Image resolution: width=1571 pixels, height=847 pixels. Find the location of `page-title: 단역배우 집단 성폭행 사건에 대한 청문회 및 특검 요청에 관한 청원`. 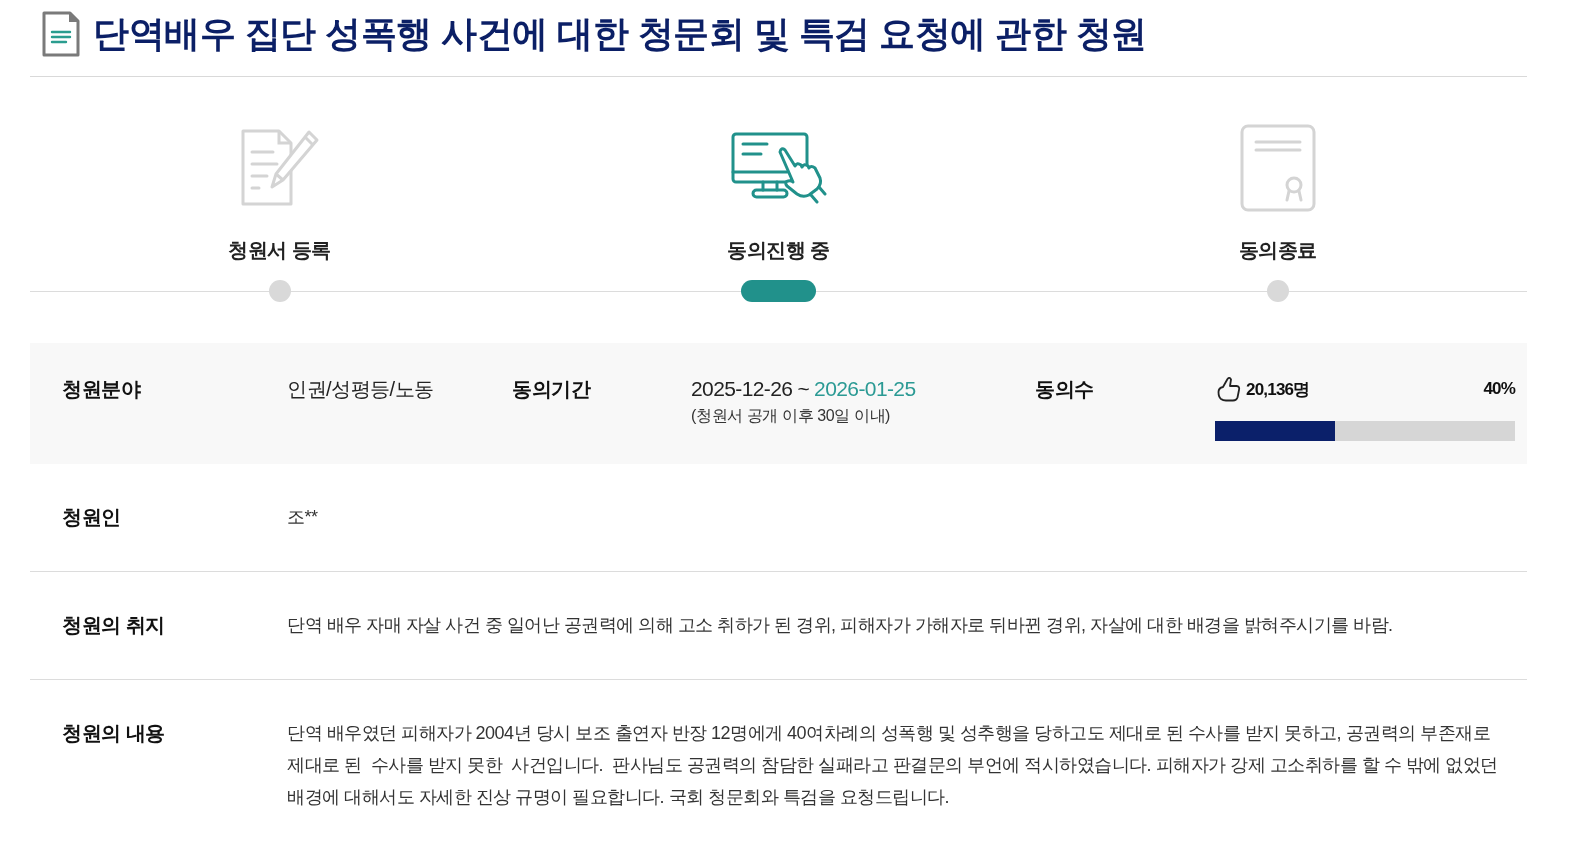

page-title: 단역배우 집단 성폭행 사건에 대한 청문회 및 특검 요청에 관한 청원 is located at coordinates (620, 34).